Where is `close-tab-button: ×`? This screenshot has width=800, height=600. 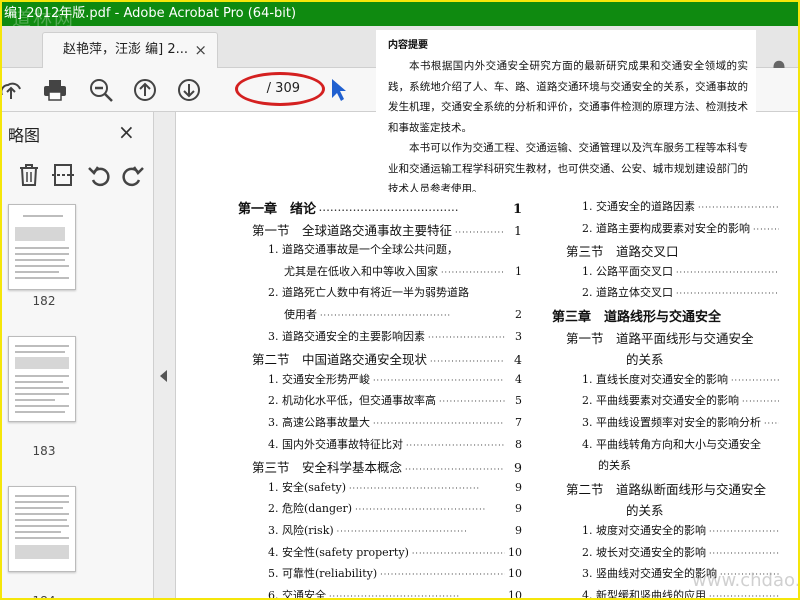 close-tab-button: × is located at coordinates (200, 50).